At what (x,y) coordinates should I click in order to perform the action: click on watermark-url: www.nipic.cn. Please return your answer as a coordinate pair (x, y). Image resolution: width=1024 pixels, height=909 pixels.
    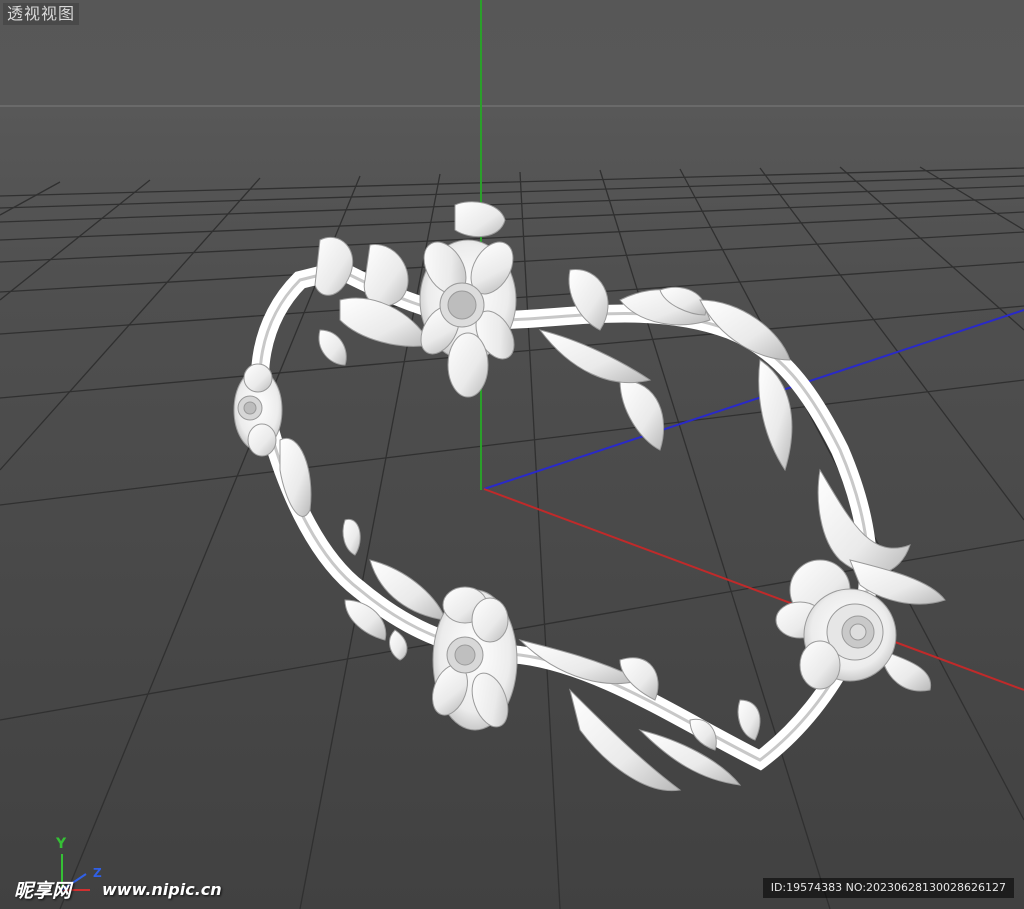
    Looking at the image, I should click on (162, 889).